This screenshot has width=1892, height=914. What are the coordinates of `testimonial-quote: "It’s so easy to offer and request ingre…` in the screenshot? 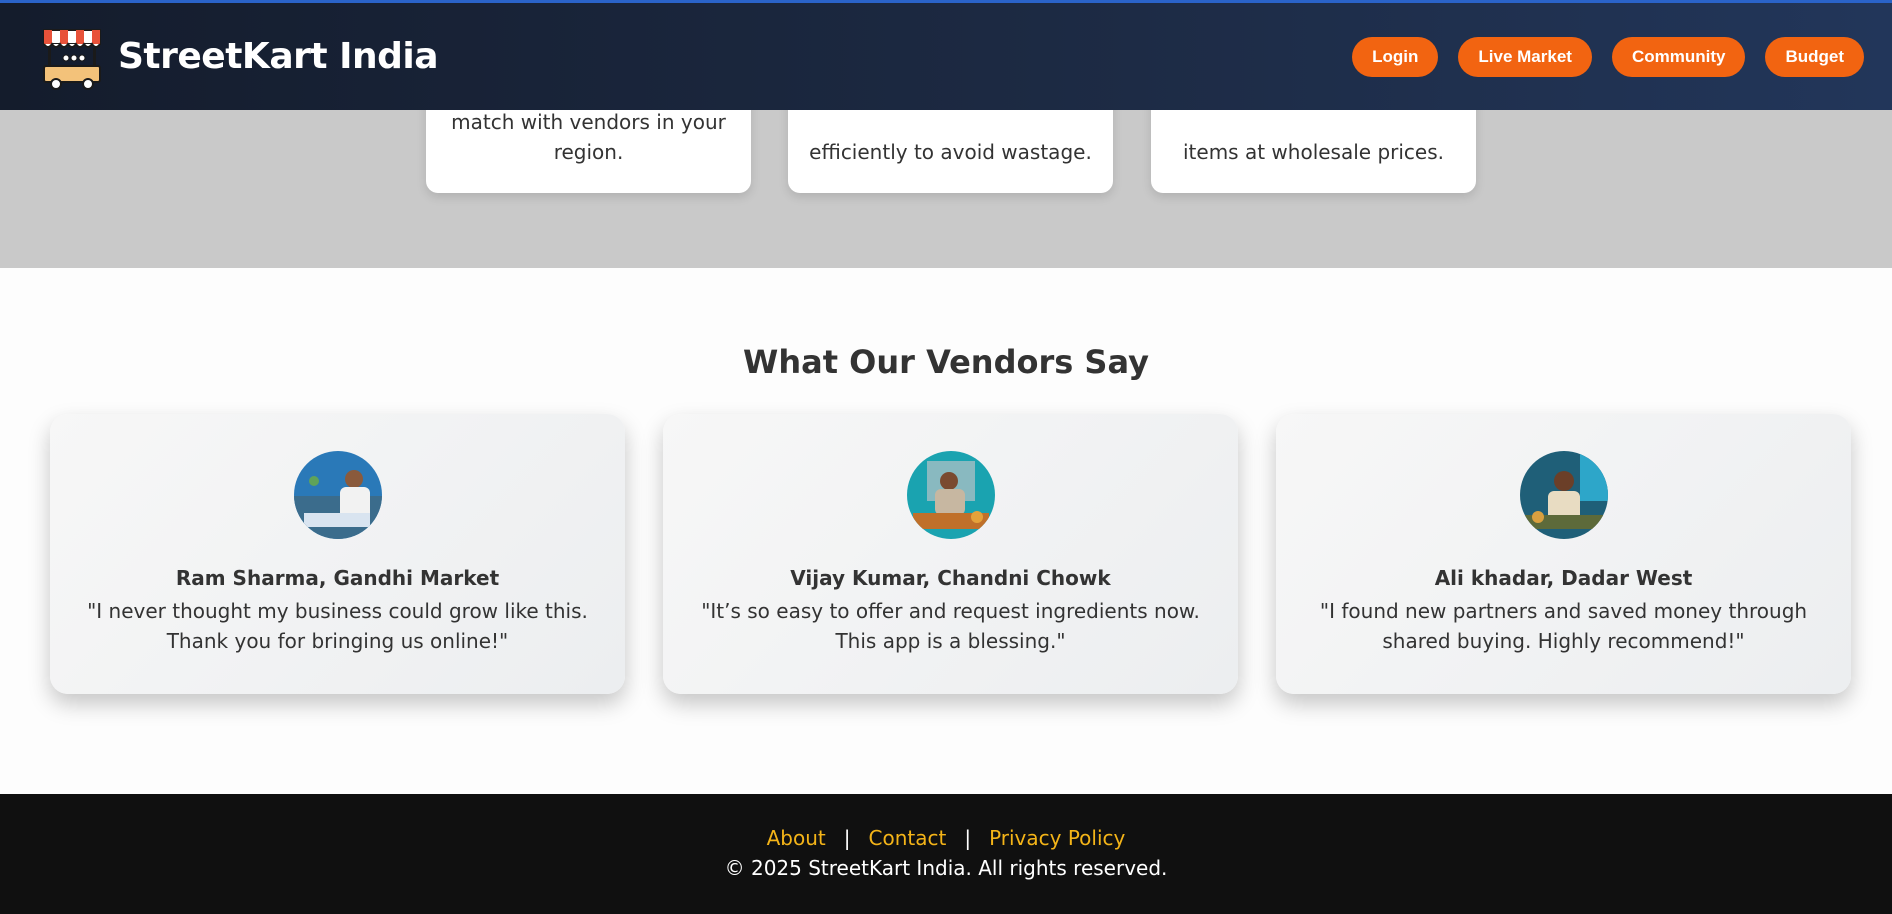 It's located at (950, 626).